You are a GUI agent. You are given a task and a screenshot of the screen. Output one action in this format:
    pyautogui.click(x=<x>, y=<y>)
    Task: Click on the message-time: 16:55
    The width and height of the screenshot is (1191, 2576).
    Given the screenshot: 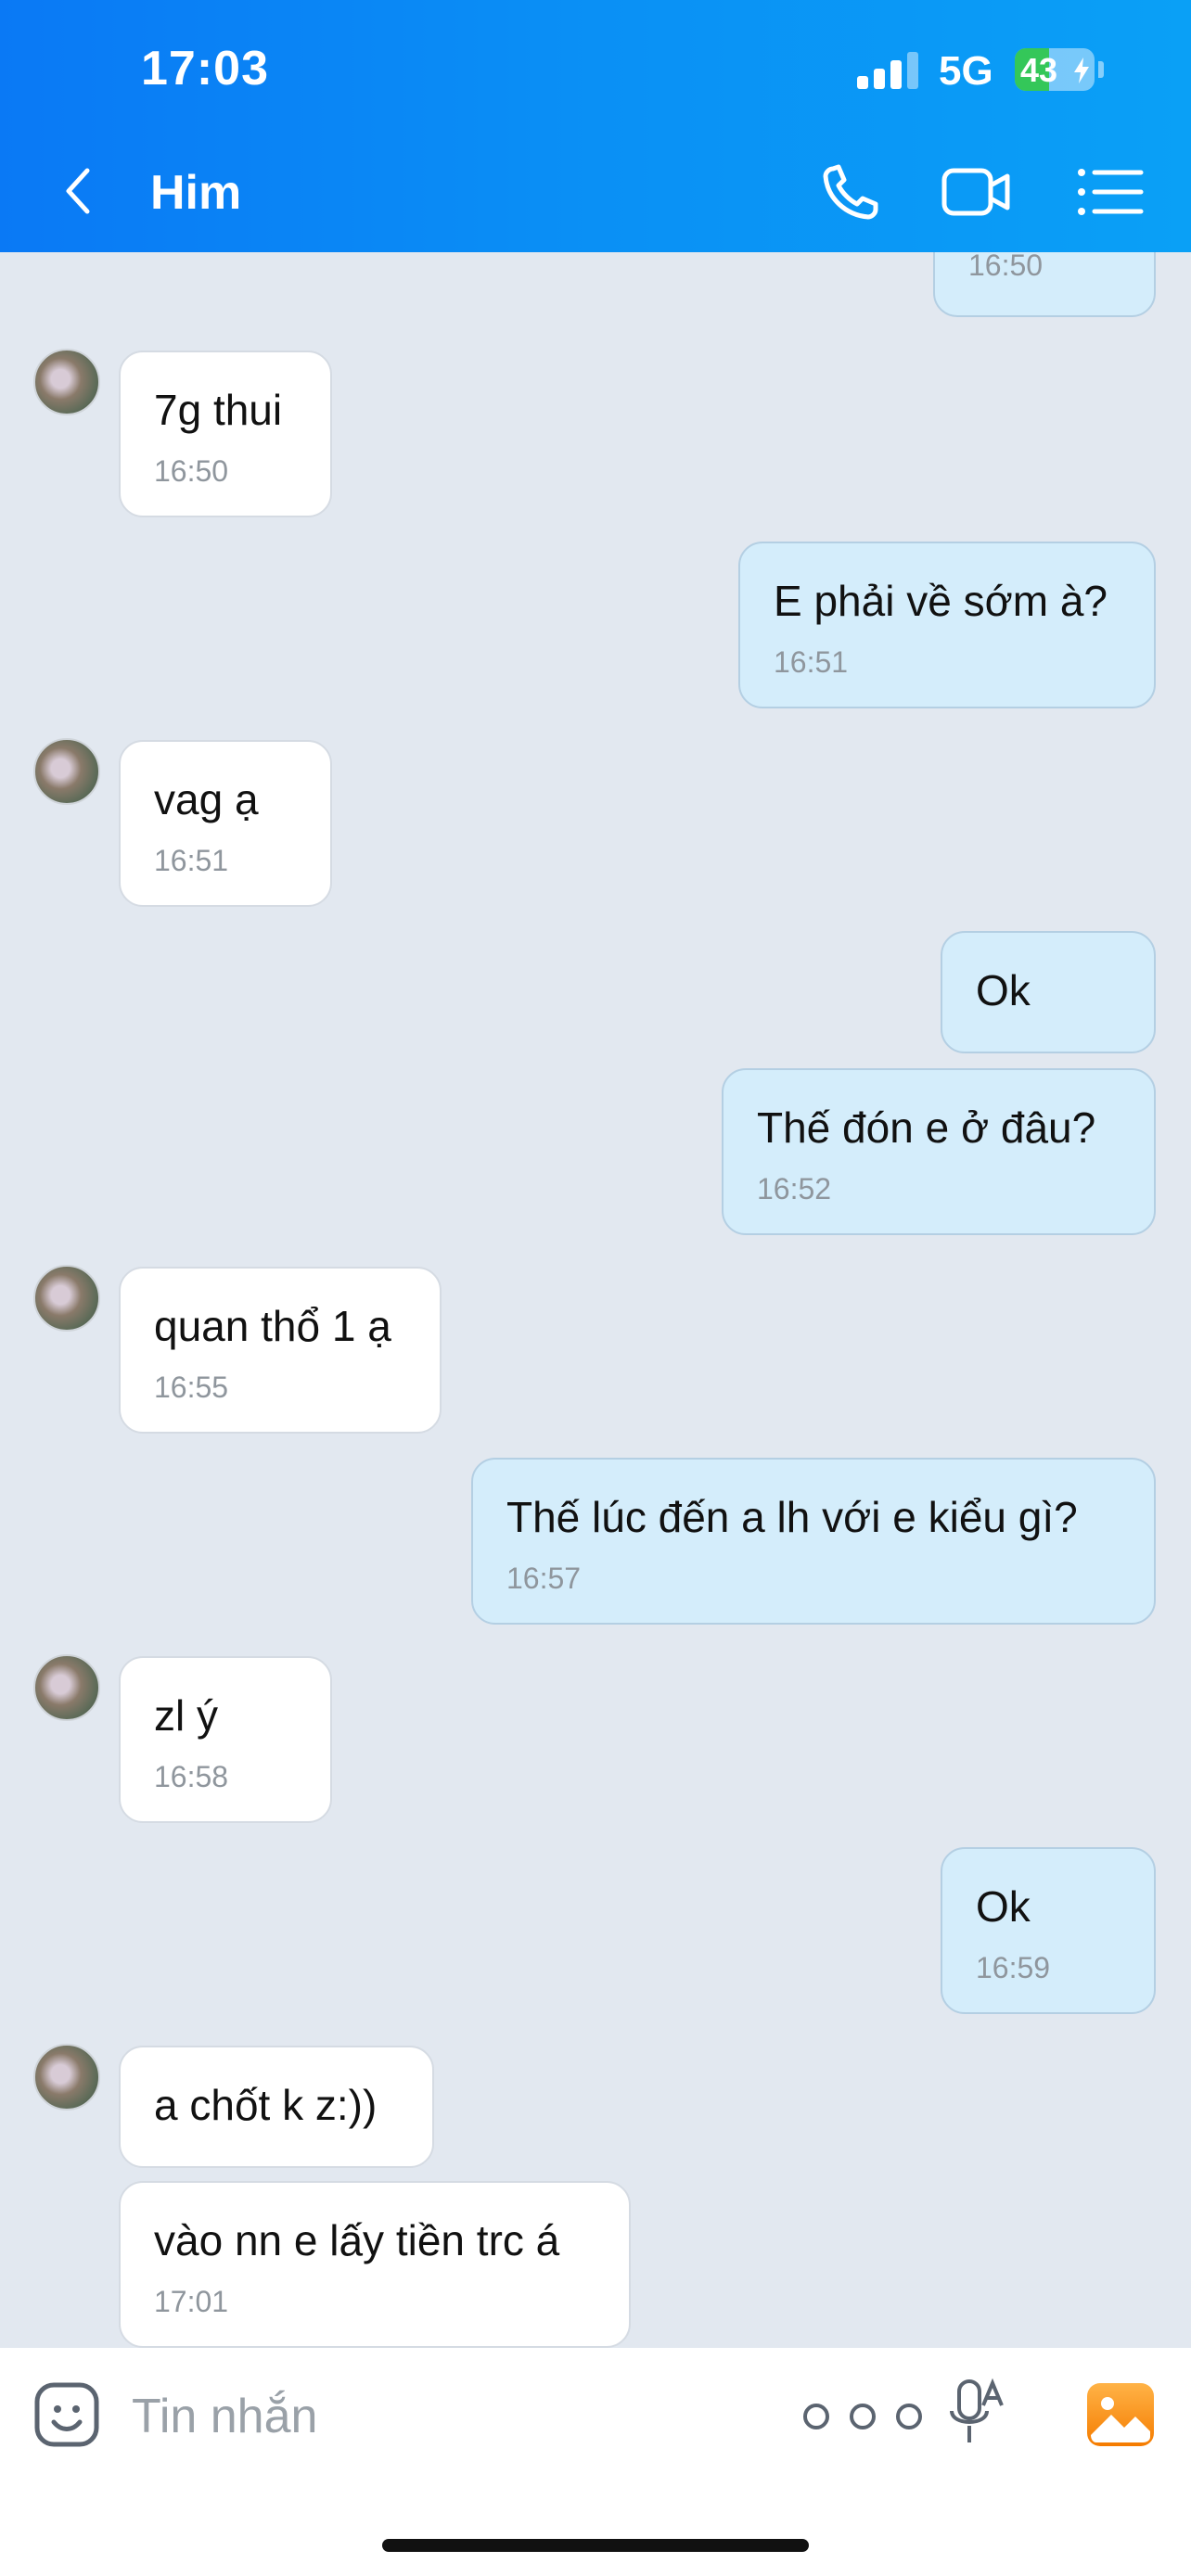 What is the action you would take?
    pyautogui.click(x=191, y=1387)
    